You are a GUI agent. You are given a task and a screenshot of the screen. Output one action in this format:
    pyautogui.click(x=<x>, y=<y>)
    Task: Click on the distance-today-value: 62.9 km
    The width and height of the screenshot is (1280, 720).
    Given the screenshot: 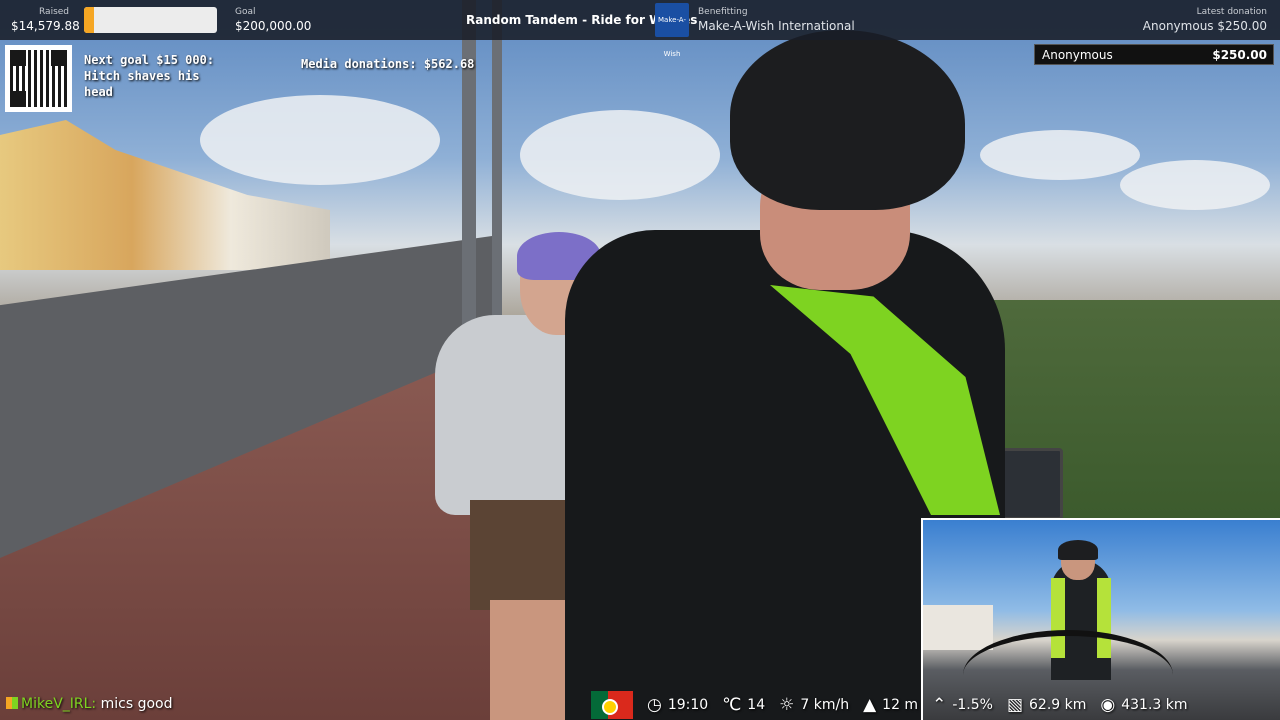 What is the action you would take?
    pyautogui.click(x=1058, y=705)
    